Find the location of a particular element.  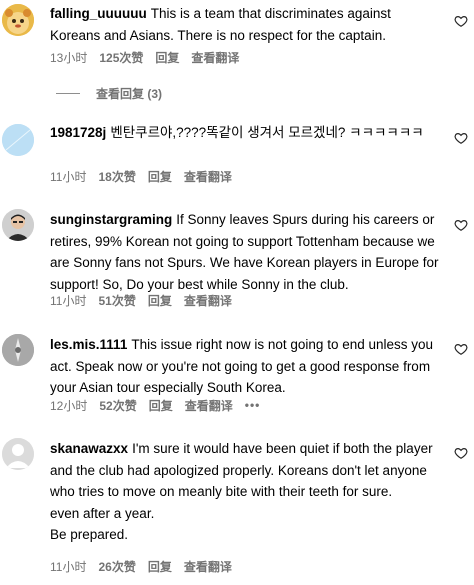

comment-meta: 12小时 52次赞 回复 查看翻译 ••• is located at coordinates (161, 405).